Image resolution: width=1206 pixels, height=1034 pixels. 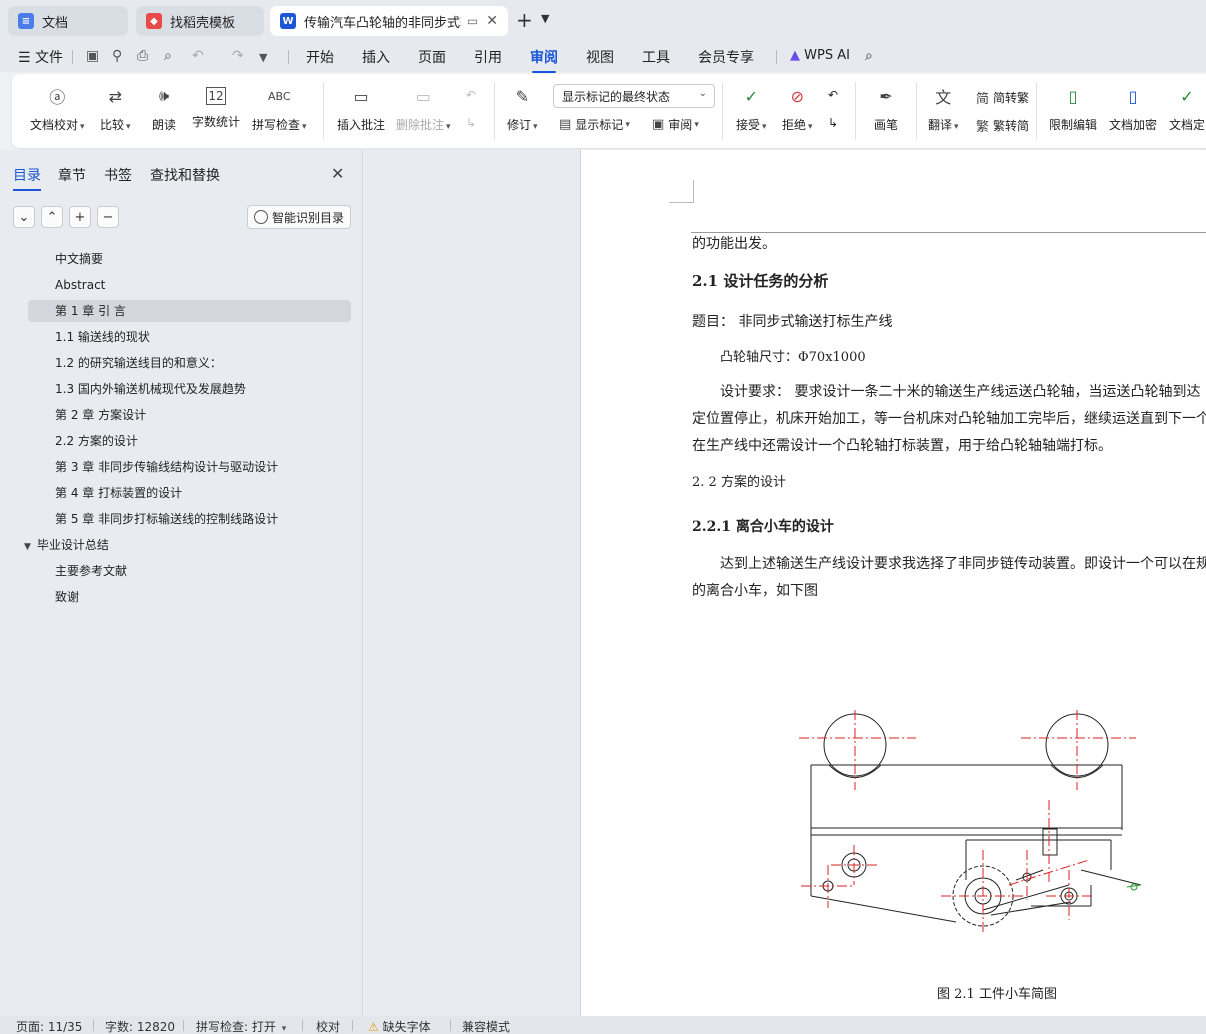 What do you see at coordinates (544, 60) in the screenshot?
I see `menu-review: 审阅` at bounding box center [544, 60].